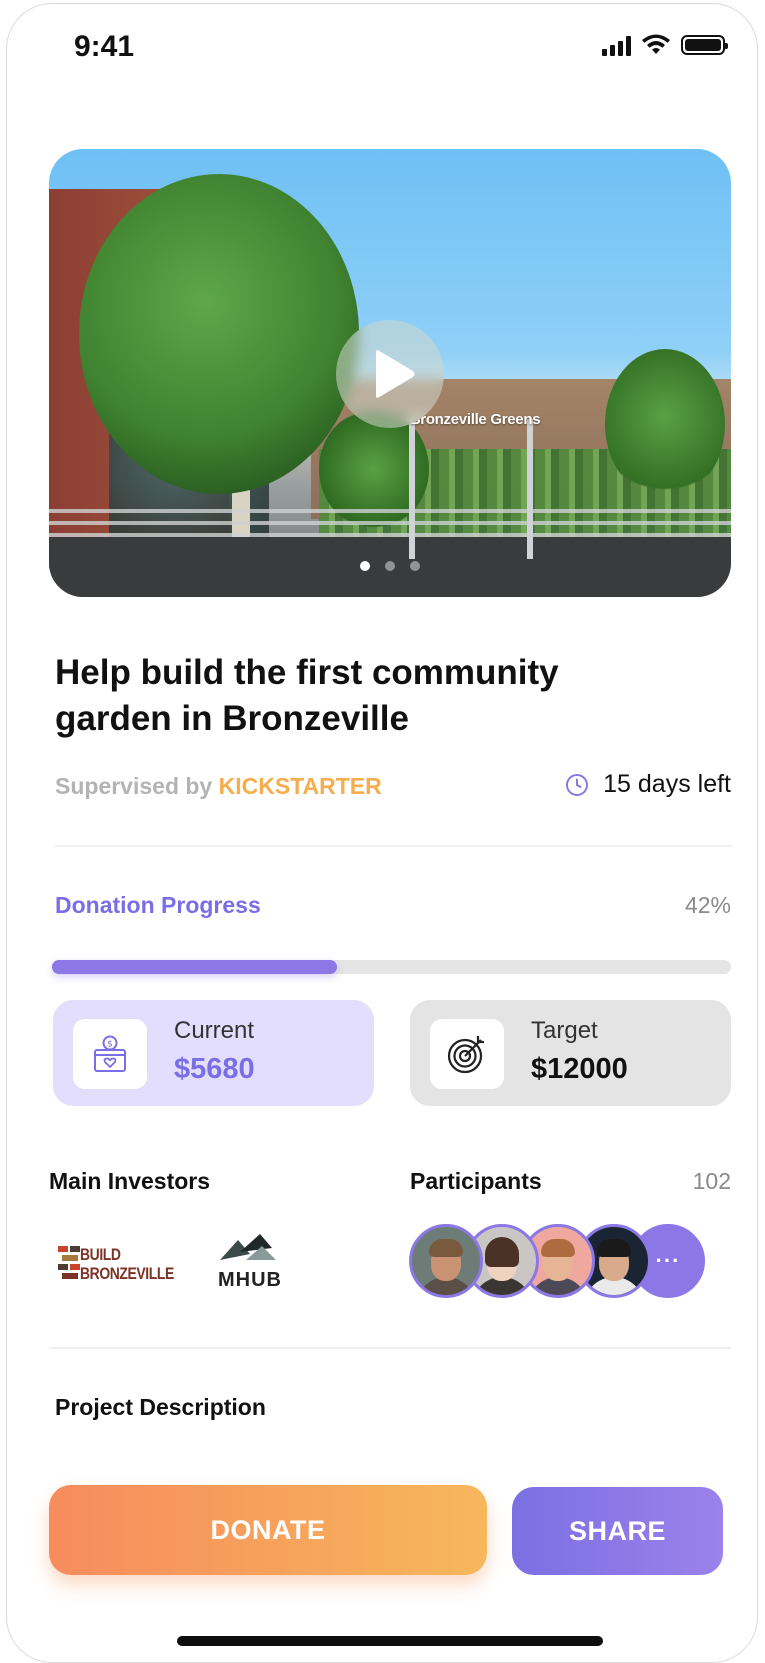  What do you see at coordinates (579, 1069) in the screenshot?
I see `target-value: $12000` at bounding box center [579, 1069].